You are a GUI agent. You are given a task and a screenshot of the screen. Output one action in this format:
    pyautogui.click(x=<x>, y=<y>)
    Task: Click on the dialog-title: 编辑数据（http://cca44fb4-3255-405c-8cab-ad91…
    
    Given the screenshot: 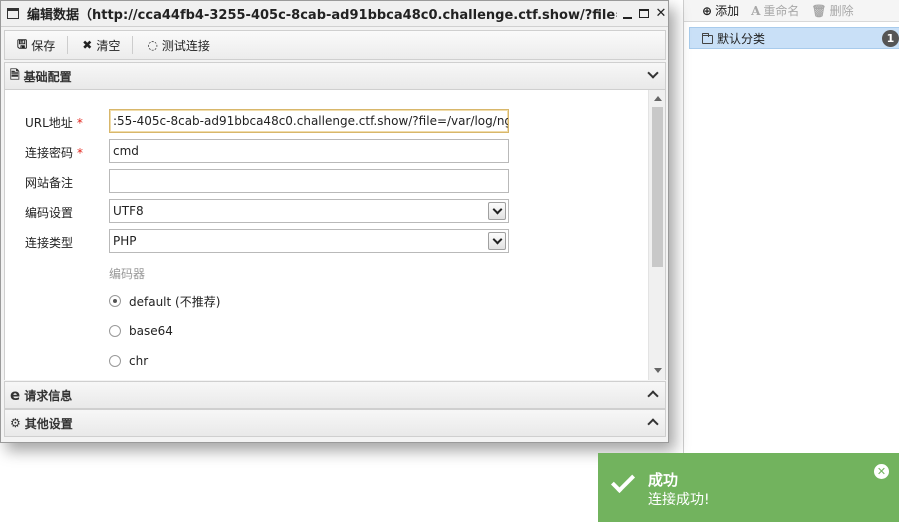 What is the action you would take?
    pyautogui.click(x=322, y=15)
    